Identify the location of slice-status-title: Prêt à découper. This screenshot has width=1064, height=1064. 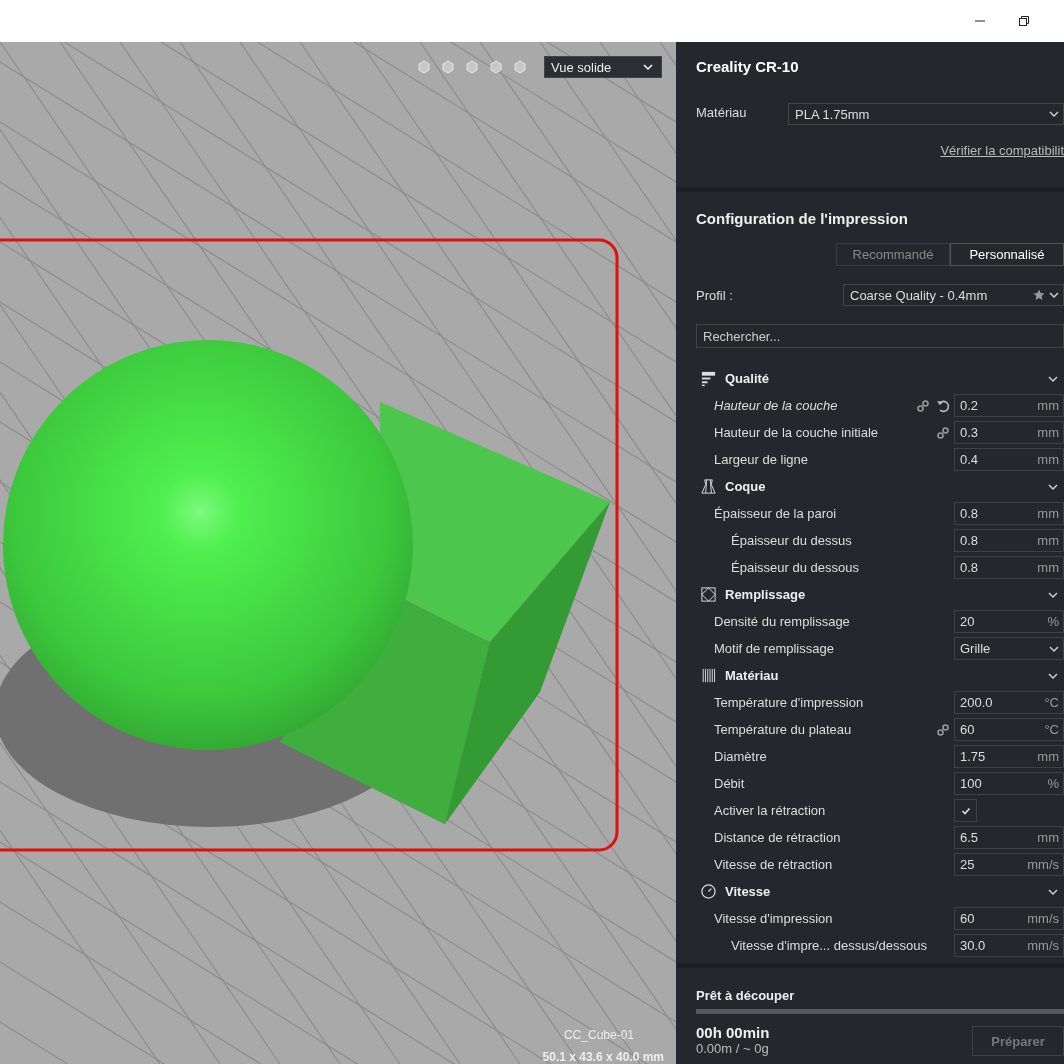
(746, 995).